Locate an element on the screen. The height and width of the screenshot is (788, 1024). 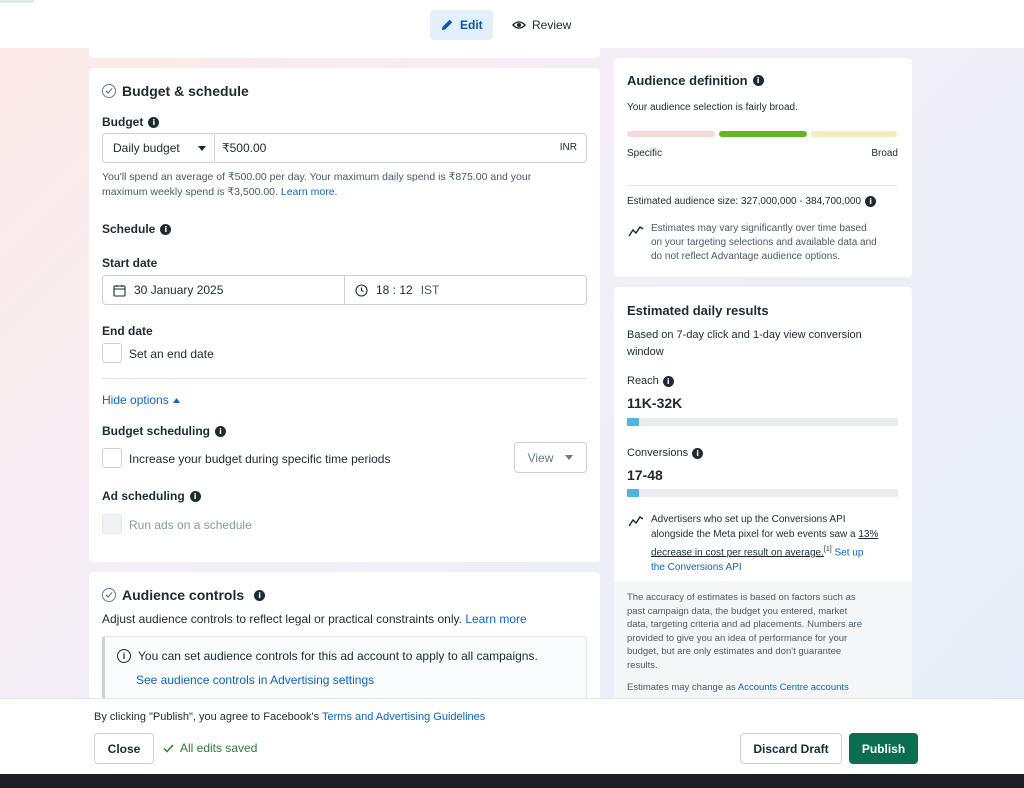
budget-input-group: Daily budget ₹500.00 INR is located at coordinates (344, 148).